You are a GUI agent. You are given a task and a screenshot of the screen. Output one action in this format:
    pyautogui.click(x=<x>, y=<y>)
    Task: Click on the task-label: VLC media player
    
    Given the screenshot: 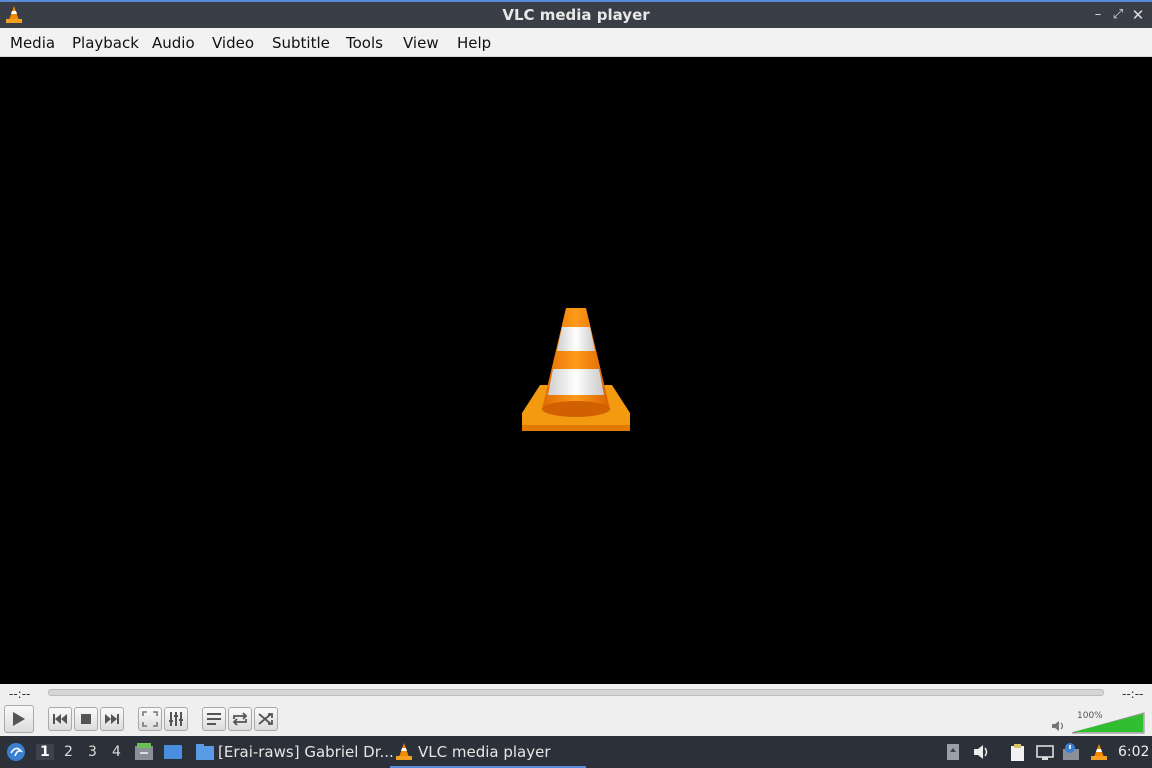 What is the action you would take?
    pyautogui.click(x=484, y=752)
    